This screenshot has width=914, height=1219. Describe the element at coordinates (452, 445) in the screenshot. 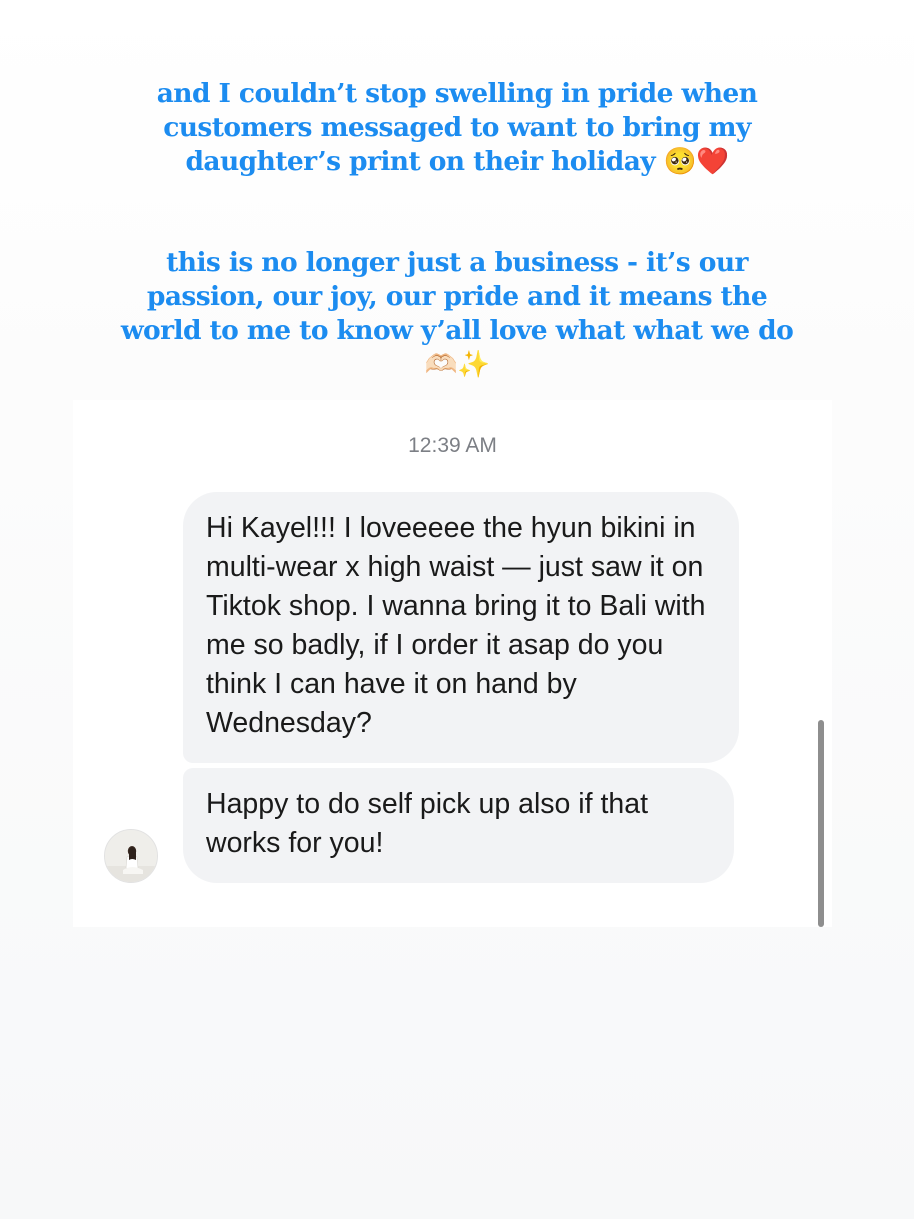

I see `message-timestamp: 12:39 AM` at that location.